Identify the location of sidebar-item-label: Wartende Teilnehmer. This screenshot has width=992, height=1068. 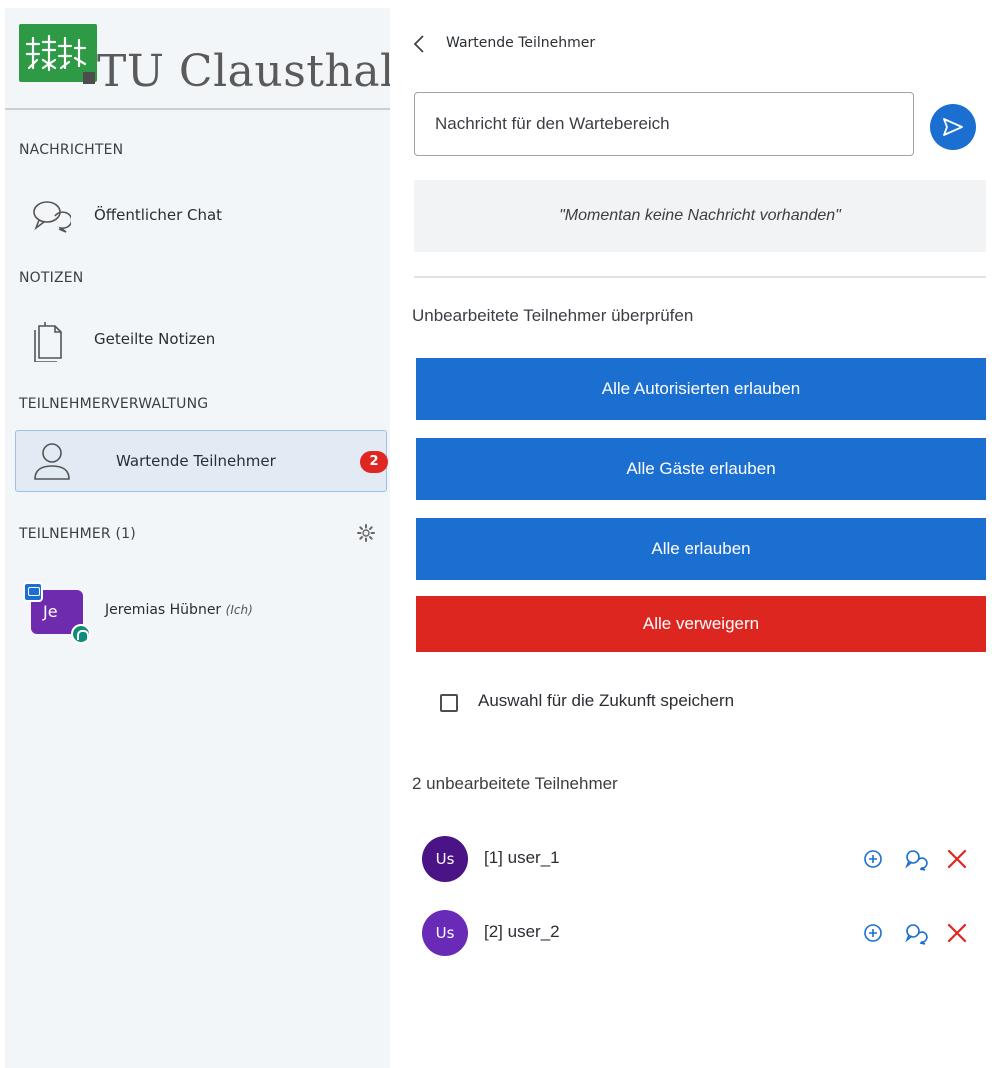
(196, 461).